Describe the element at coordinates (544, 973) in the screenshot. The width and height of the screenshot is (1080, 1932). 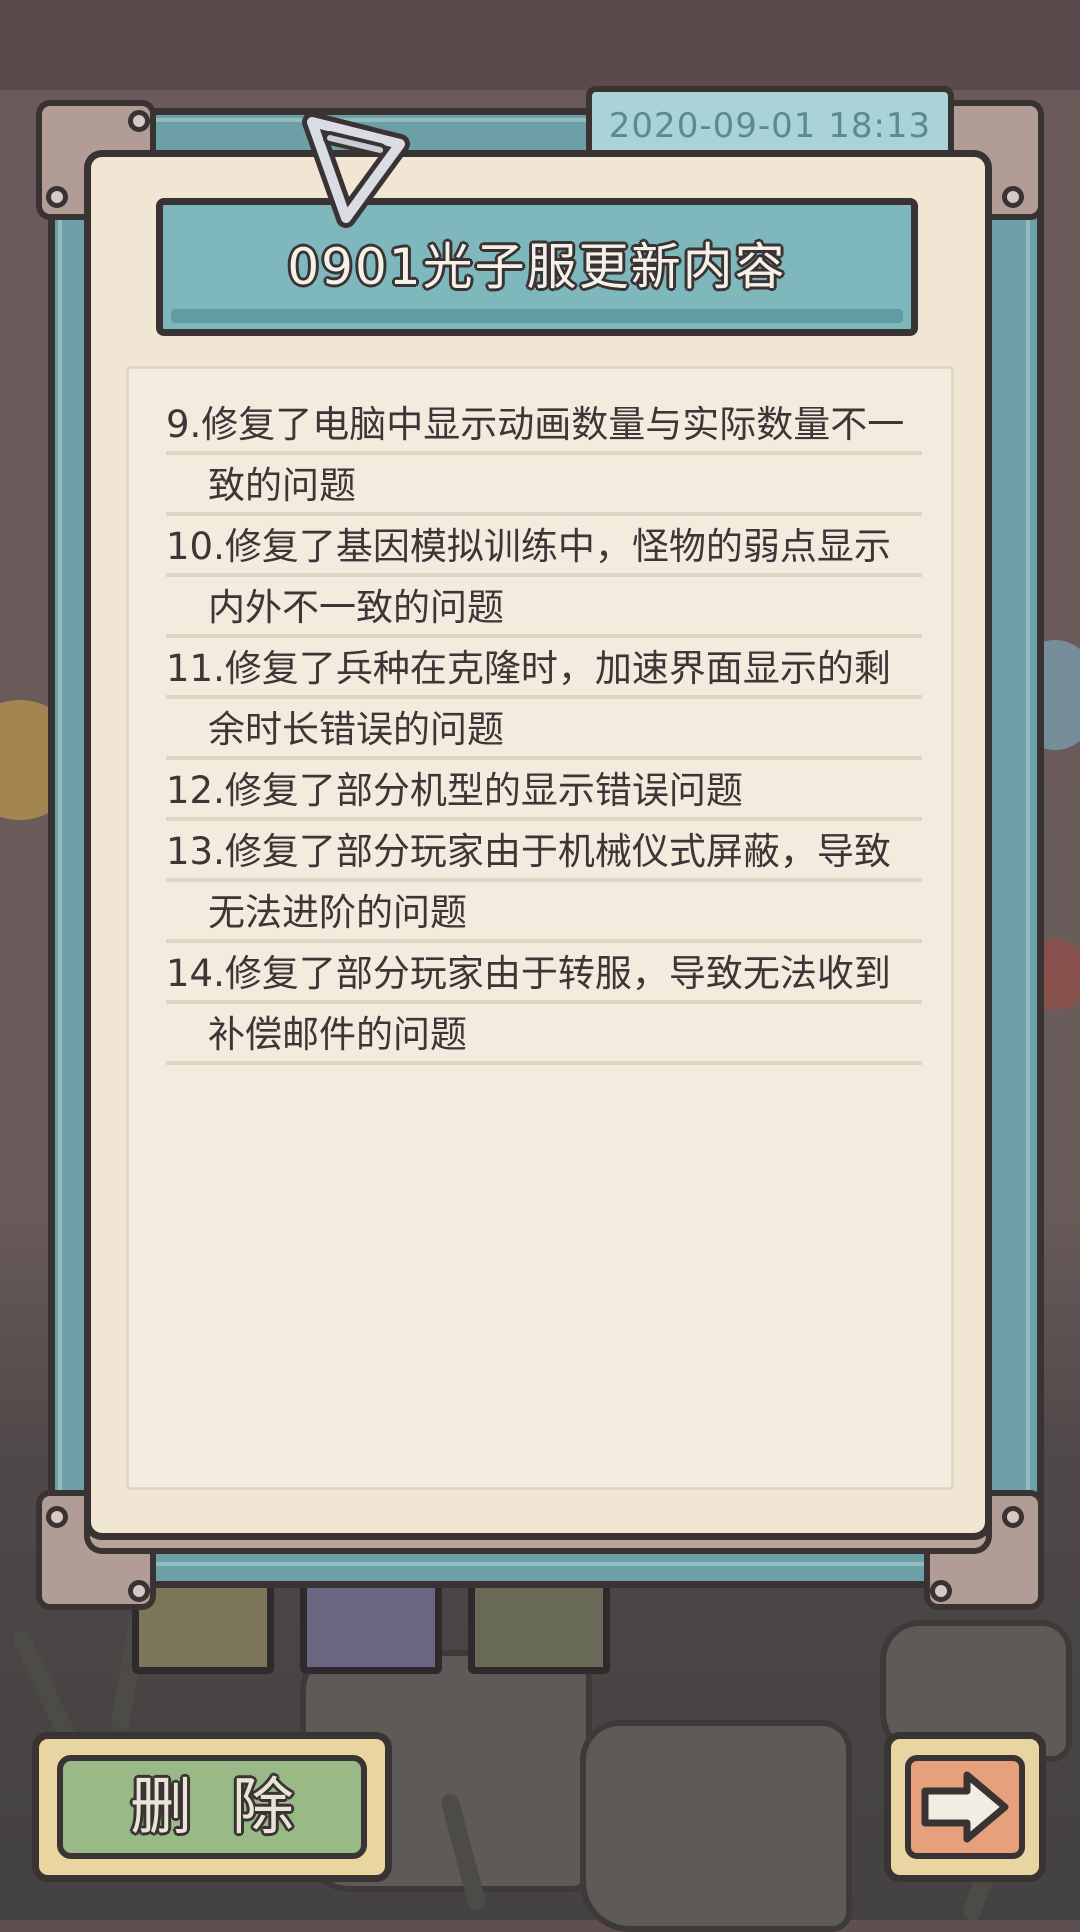
I see `notice-line: 14.修复了部分玩家由于转服，导致无法收到` at that location.